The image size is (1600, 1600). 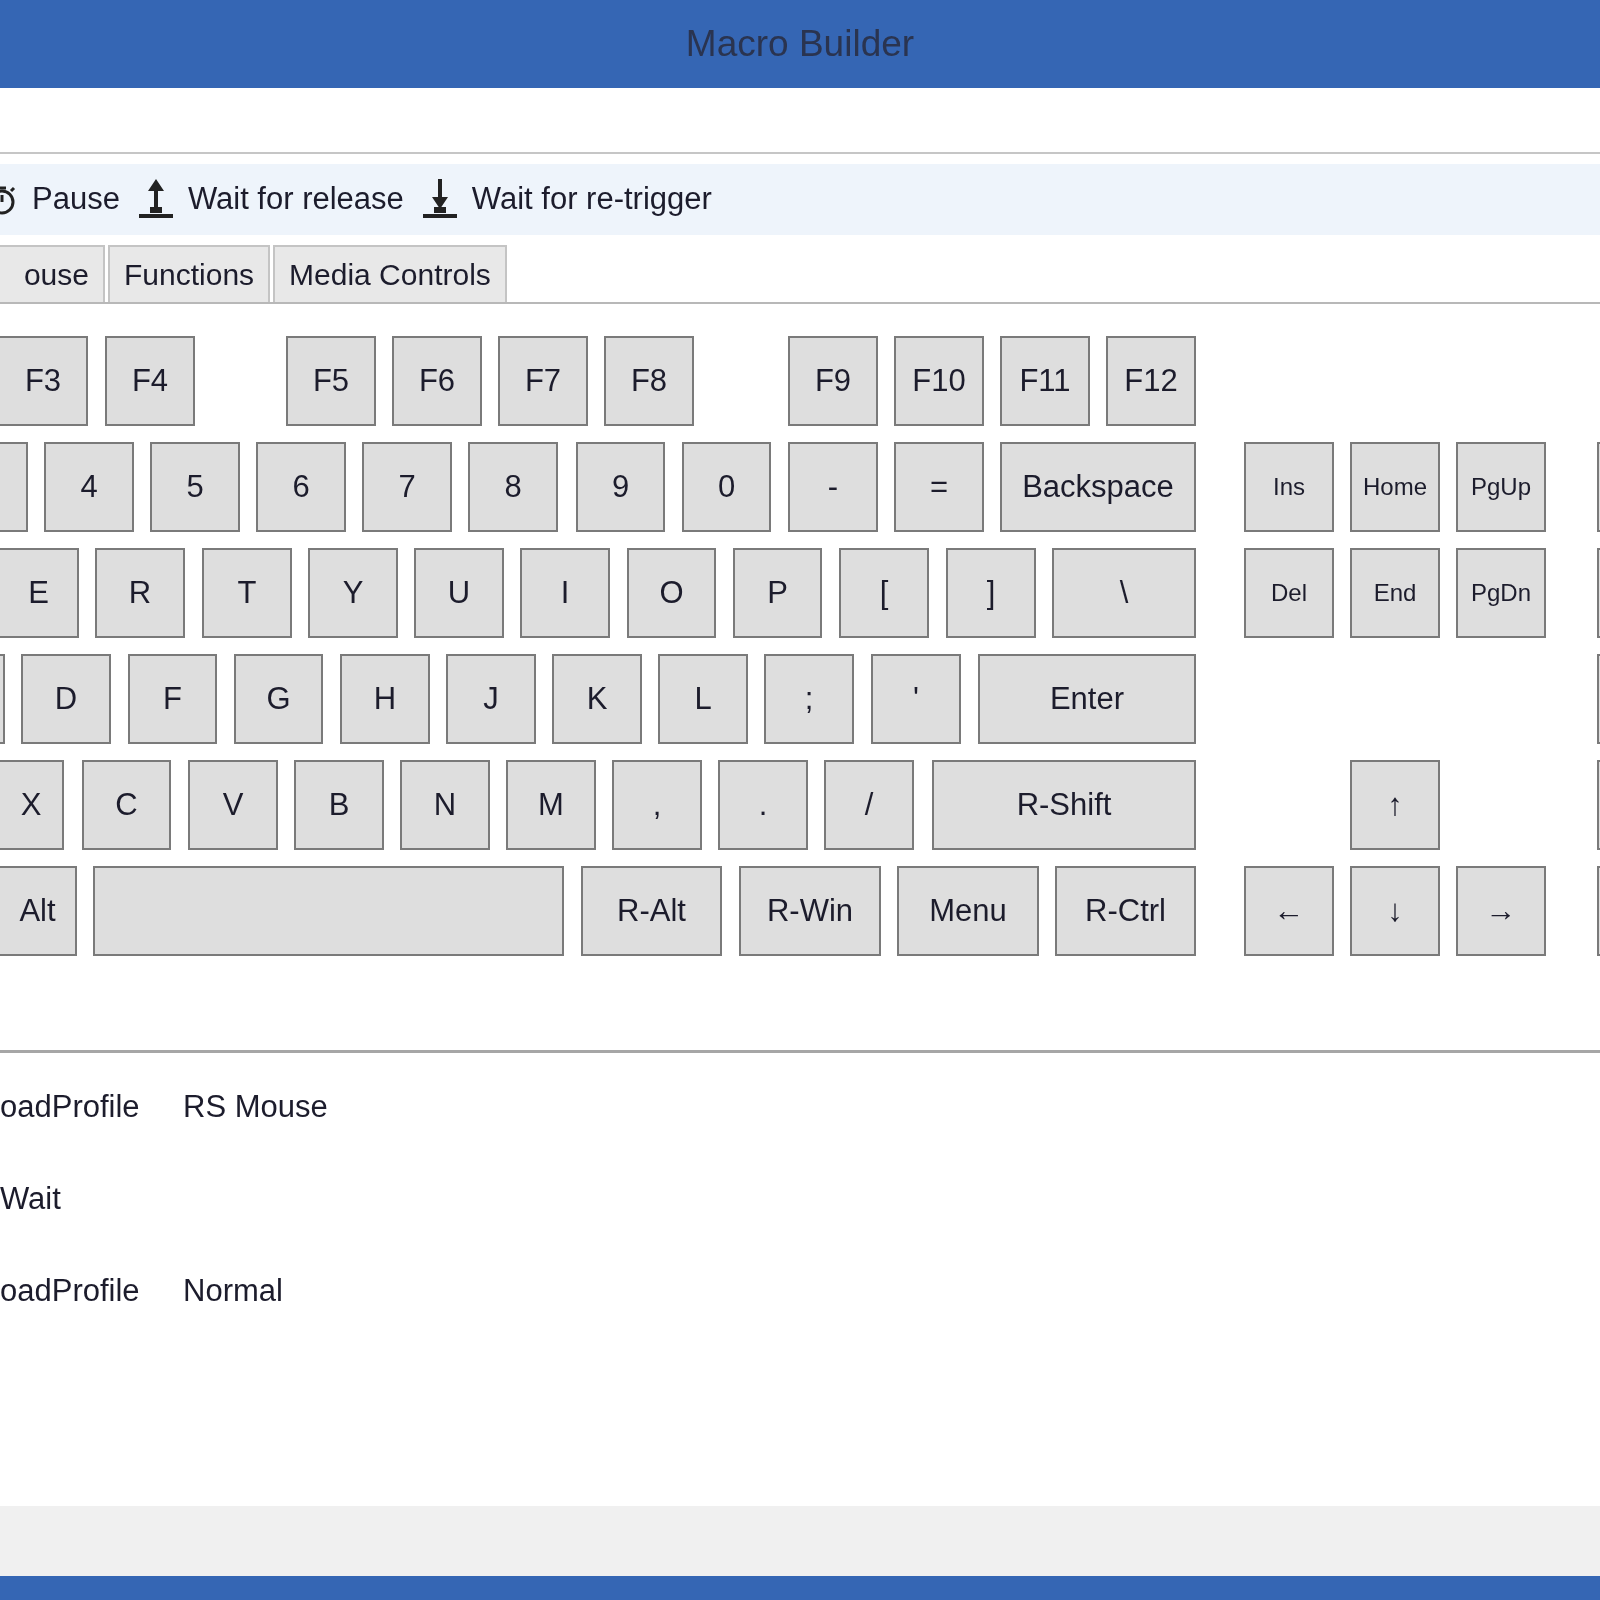 I want to click on keyboard-key: F8, so click(x=649, y=381).